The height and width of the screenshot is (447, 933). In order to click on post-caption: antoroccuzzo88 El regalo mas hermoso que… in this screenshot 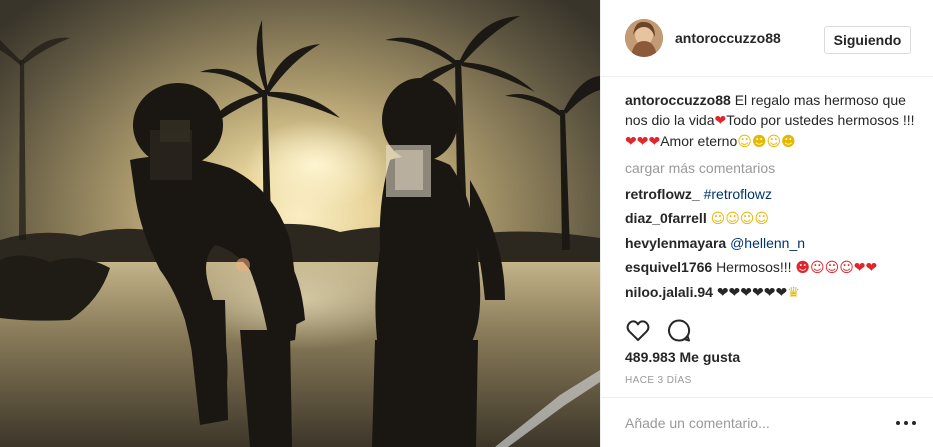, I will do `click(770, 121)`.